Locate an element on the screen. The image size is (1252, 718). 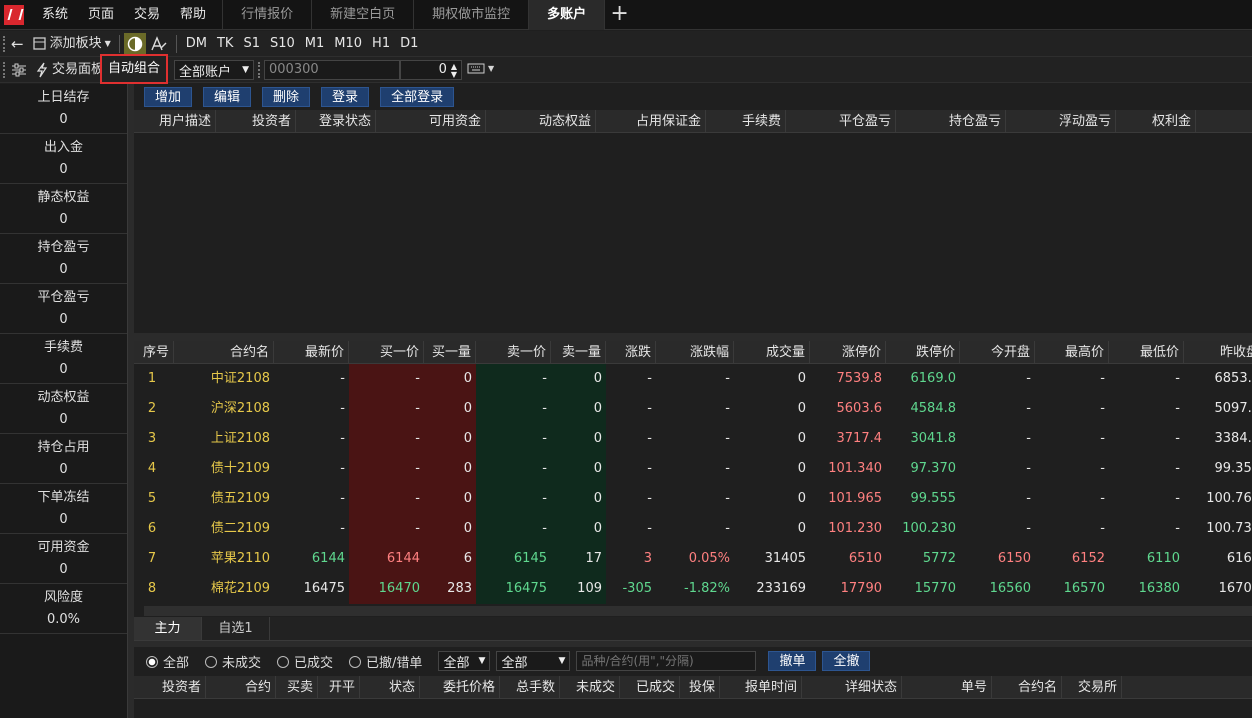
column-header: 涨停价 is located at coordinates (848, 352).